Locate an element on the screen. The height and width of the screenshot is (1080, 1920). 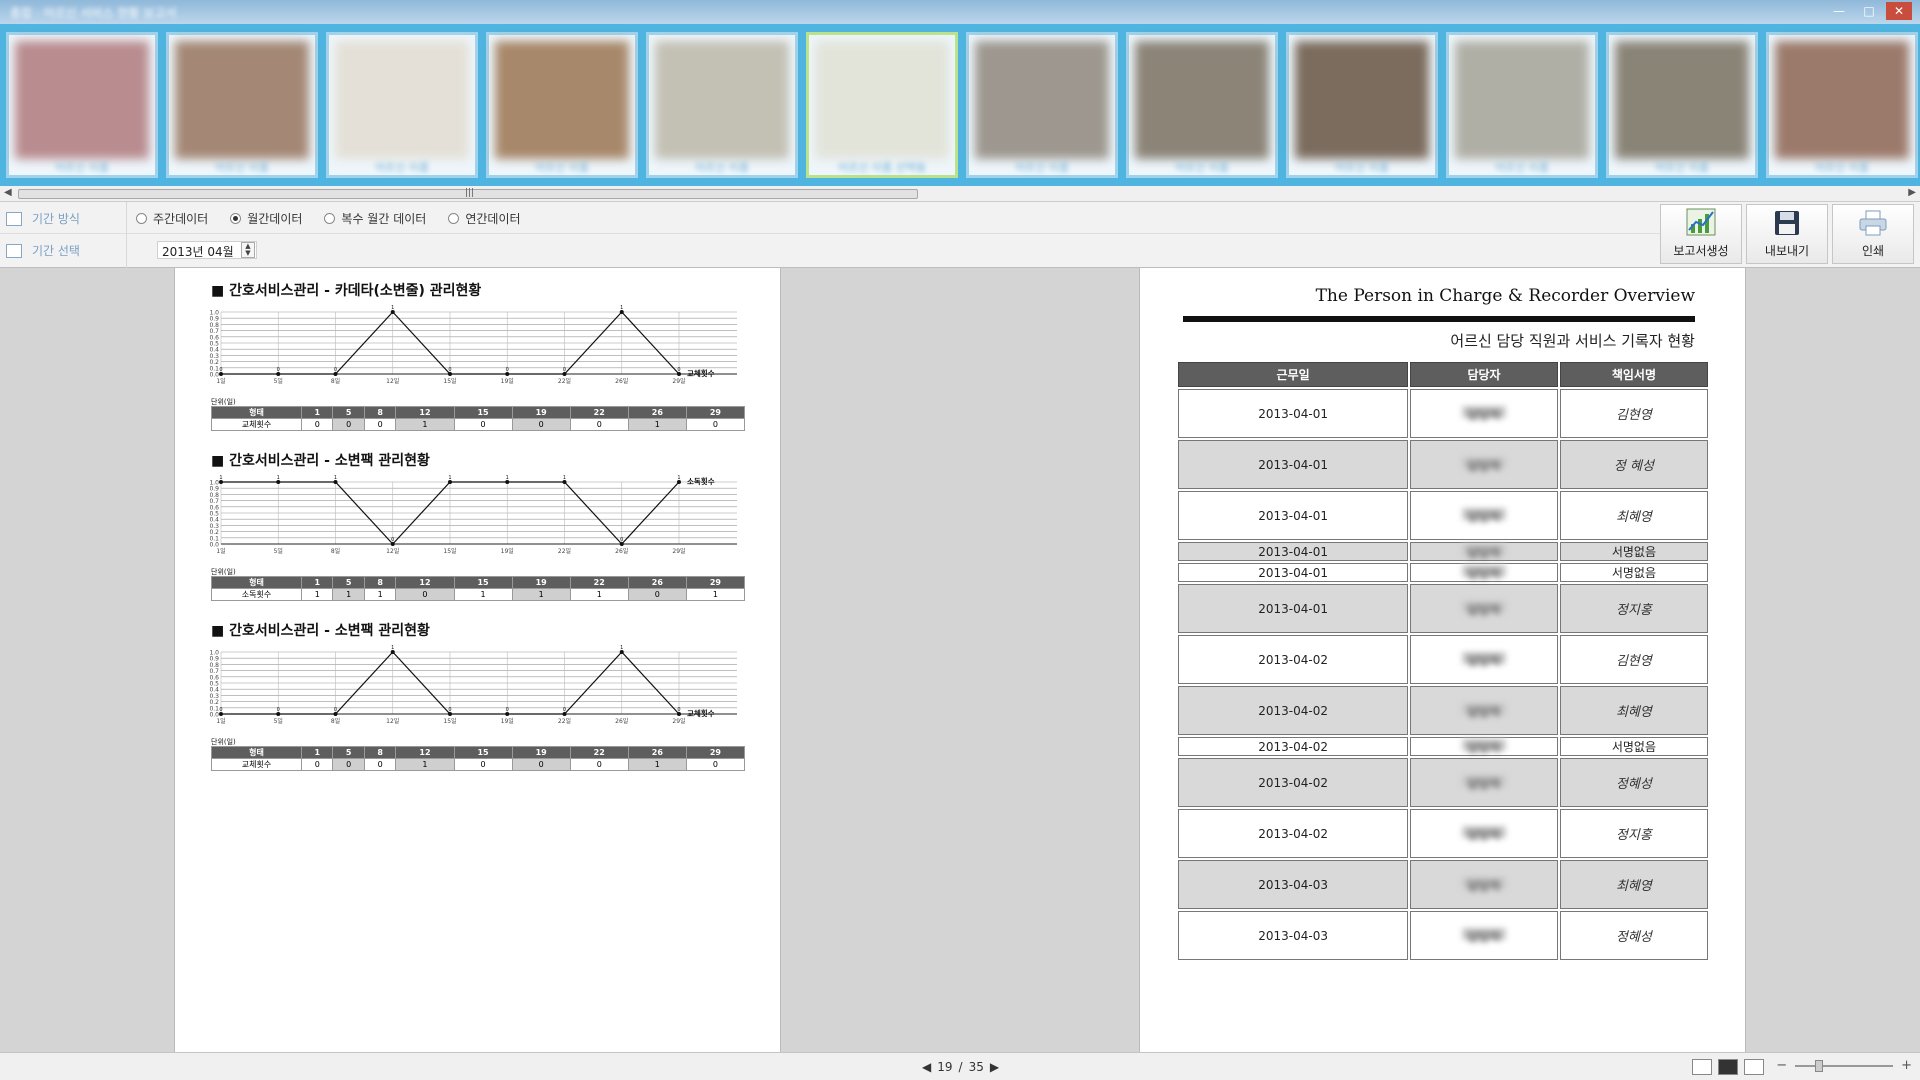
minimize-button: — is located at coordinates (1839, 11).